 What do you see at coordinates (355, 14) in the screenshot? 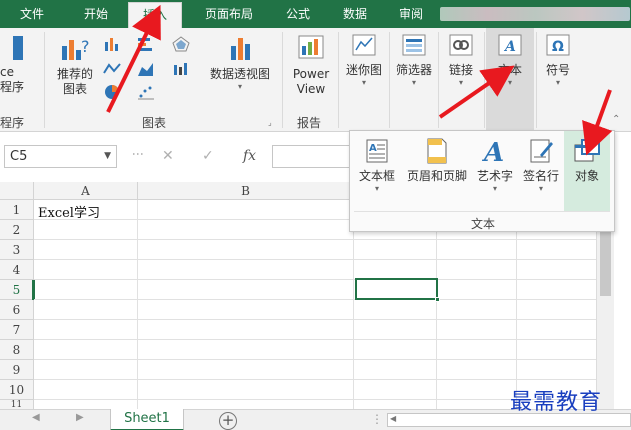
I see `tab-data: 数据` at bounding box center [355, 14].